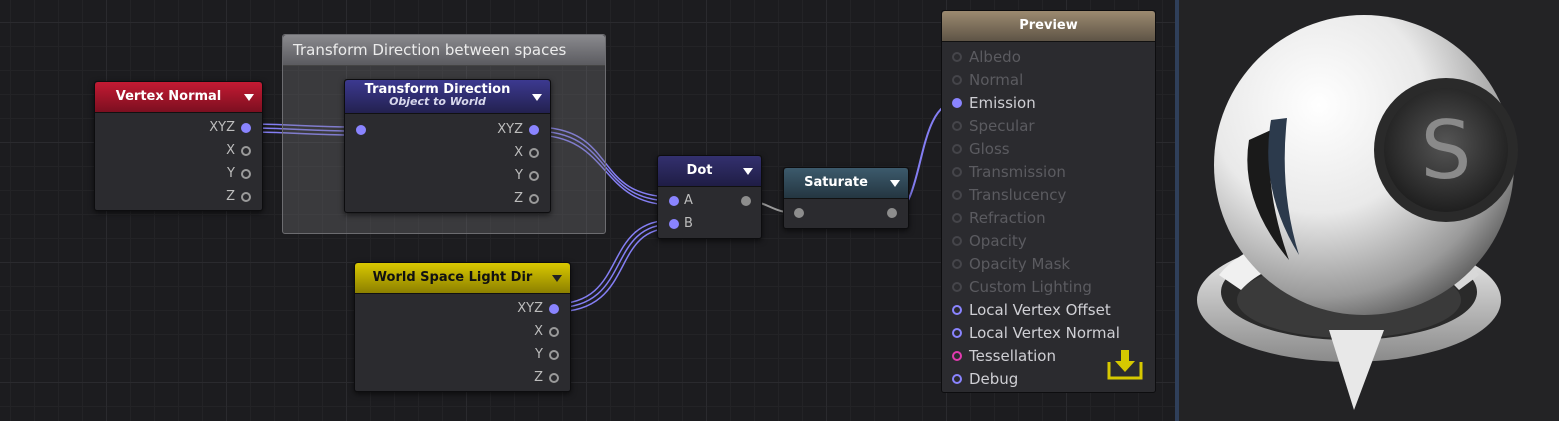 The image size is (1559, 421). Describe the element at coordinates (1048, 26) in the screenshot. I see `preview-header: Preview` at that location.